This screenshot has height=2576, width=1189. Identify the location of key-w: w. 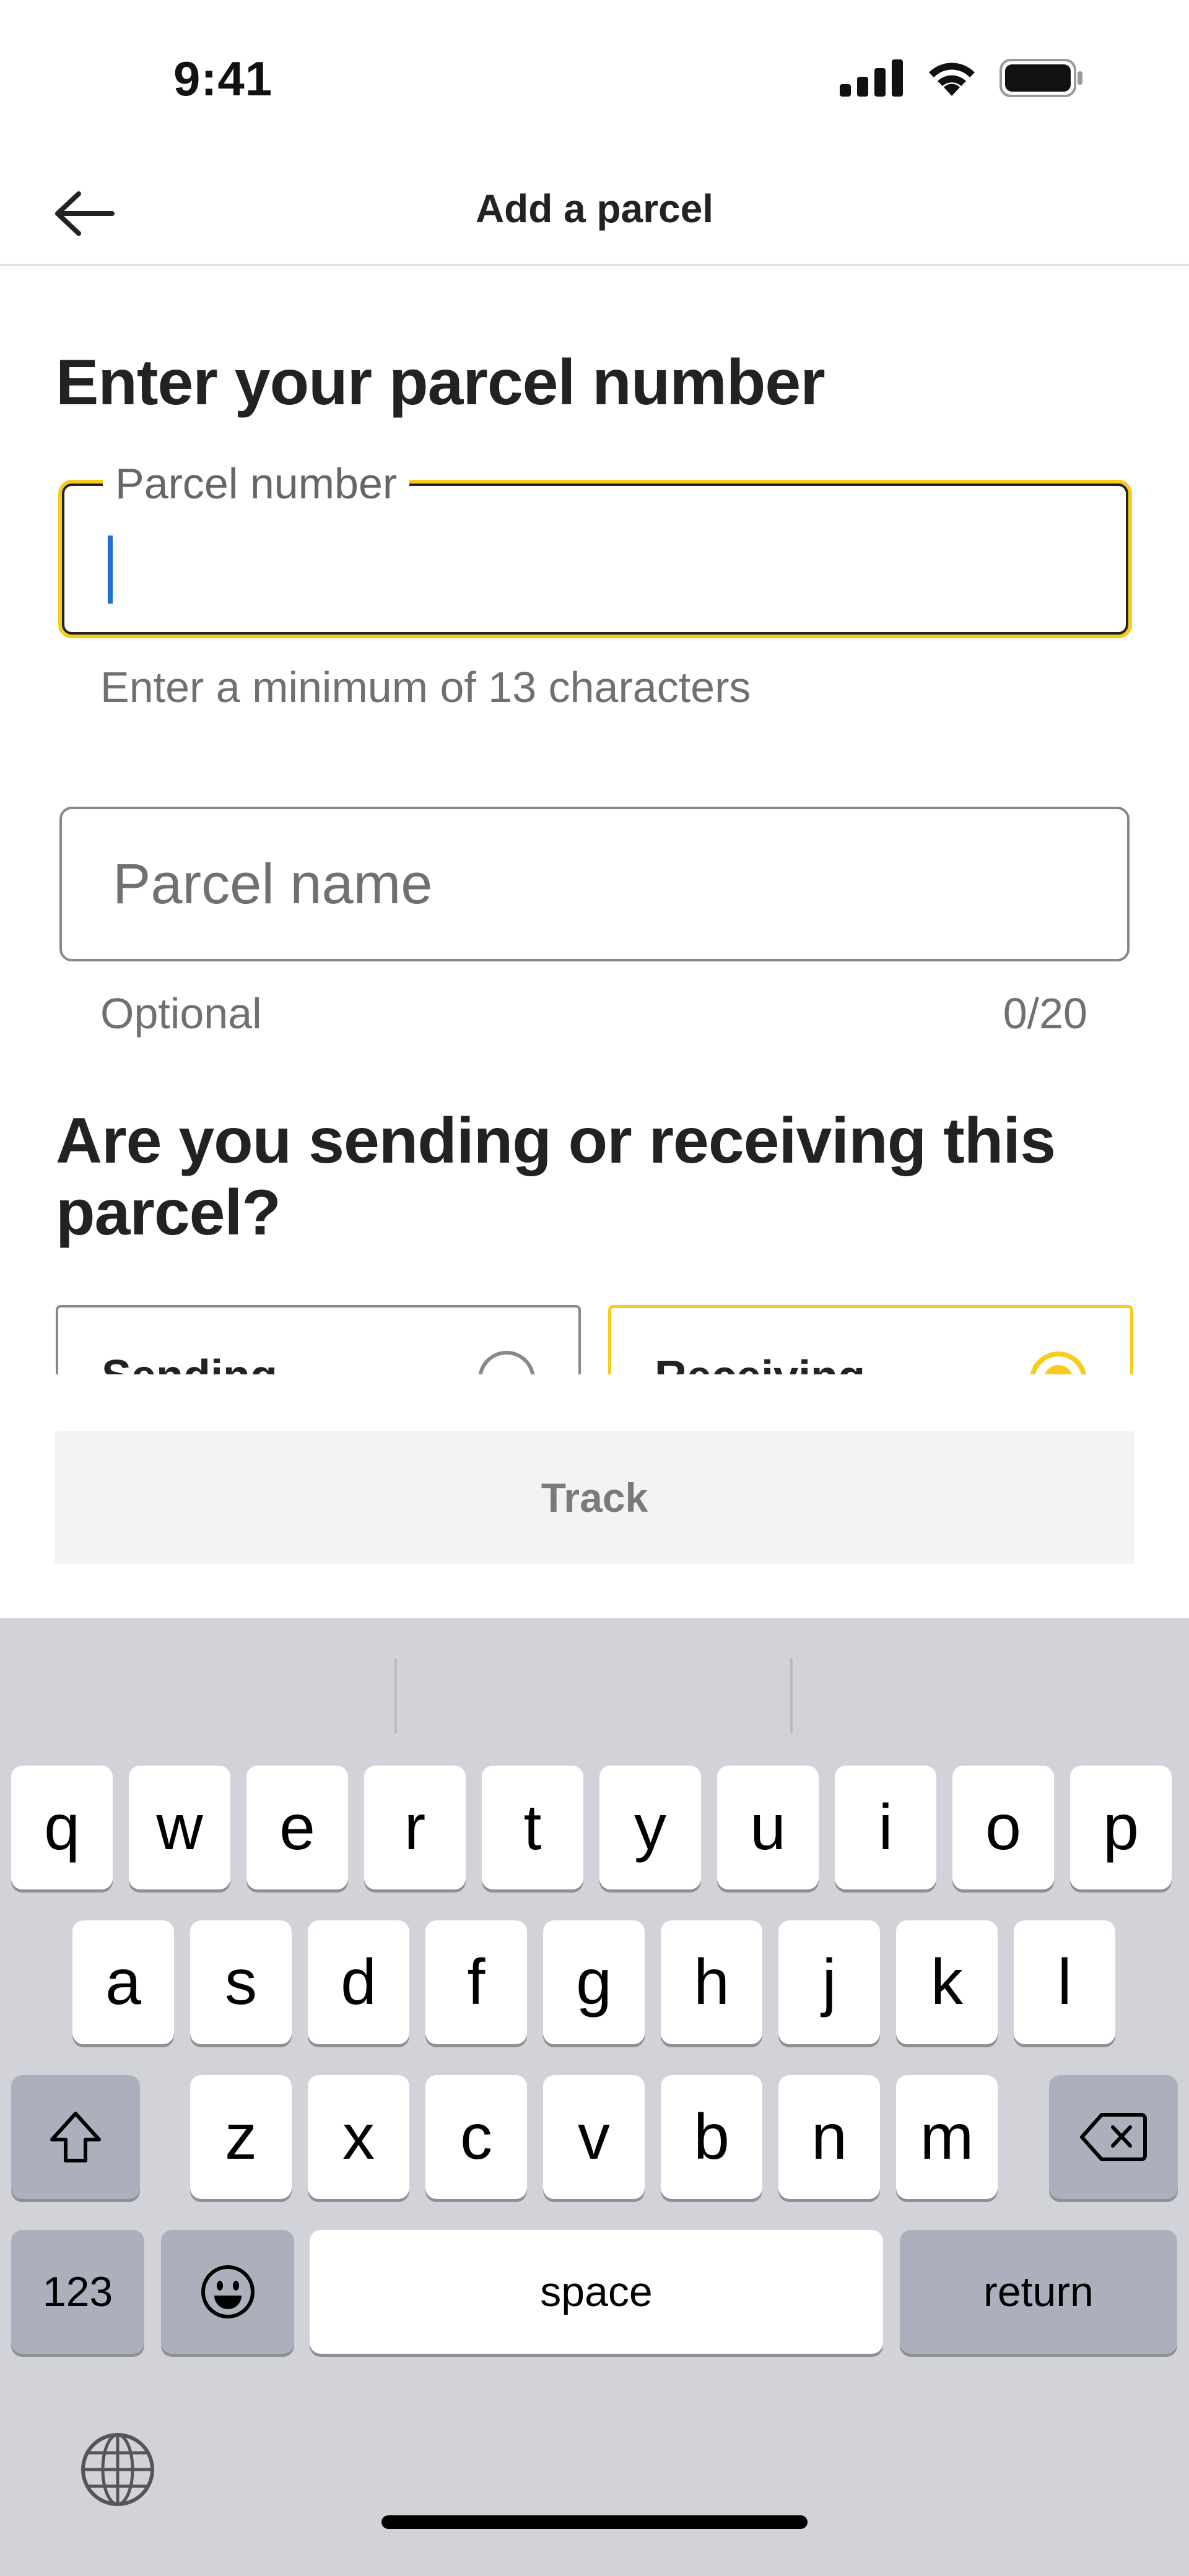
(179, 1827).